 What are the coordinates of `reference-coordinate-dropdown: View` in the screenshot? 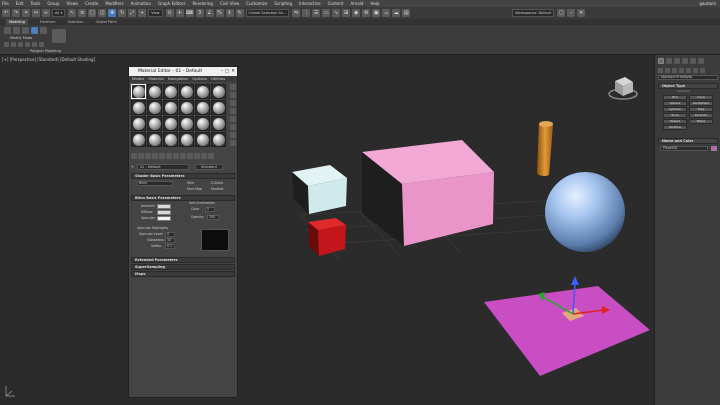 It's located at (155, 13).